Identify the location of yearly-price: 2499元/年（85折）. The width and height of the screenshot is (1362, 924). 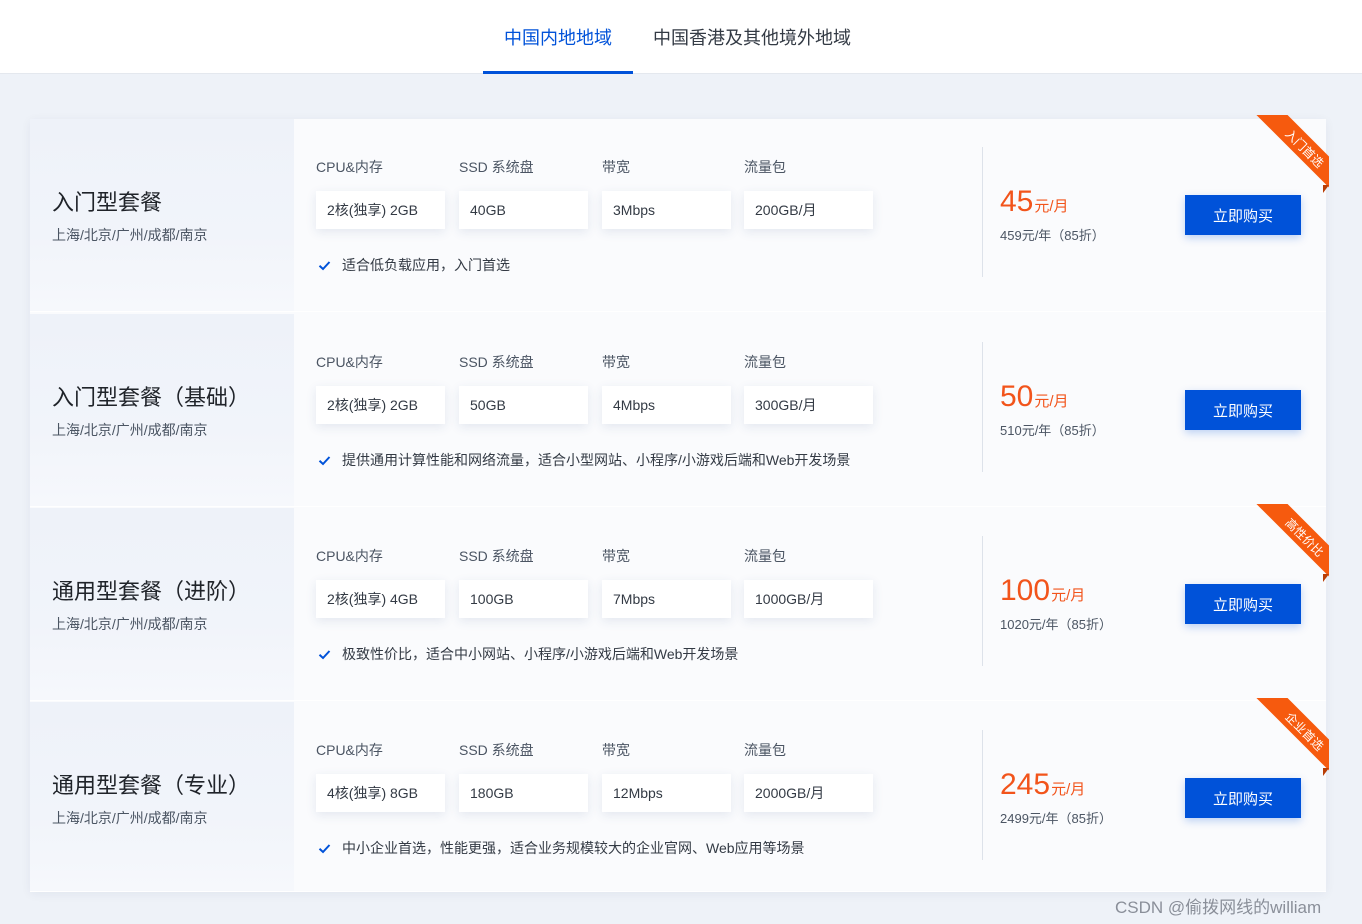
(1056, 818).